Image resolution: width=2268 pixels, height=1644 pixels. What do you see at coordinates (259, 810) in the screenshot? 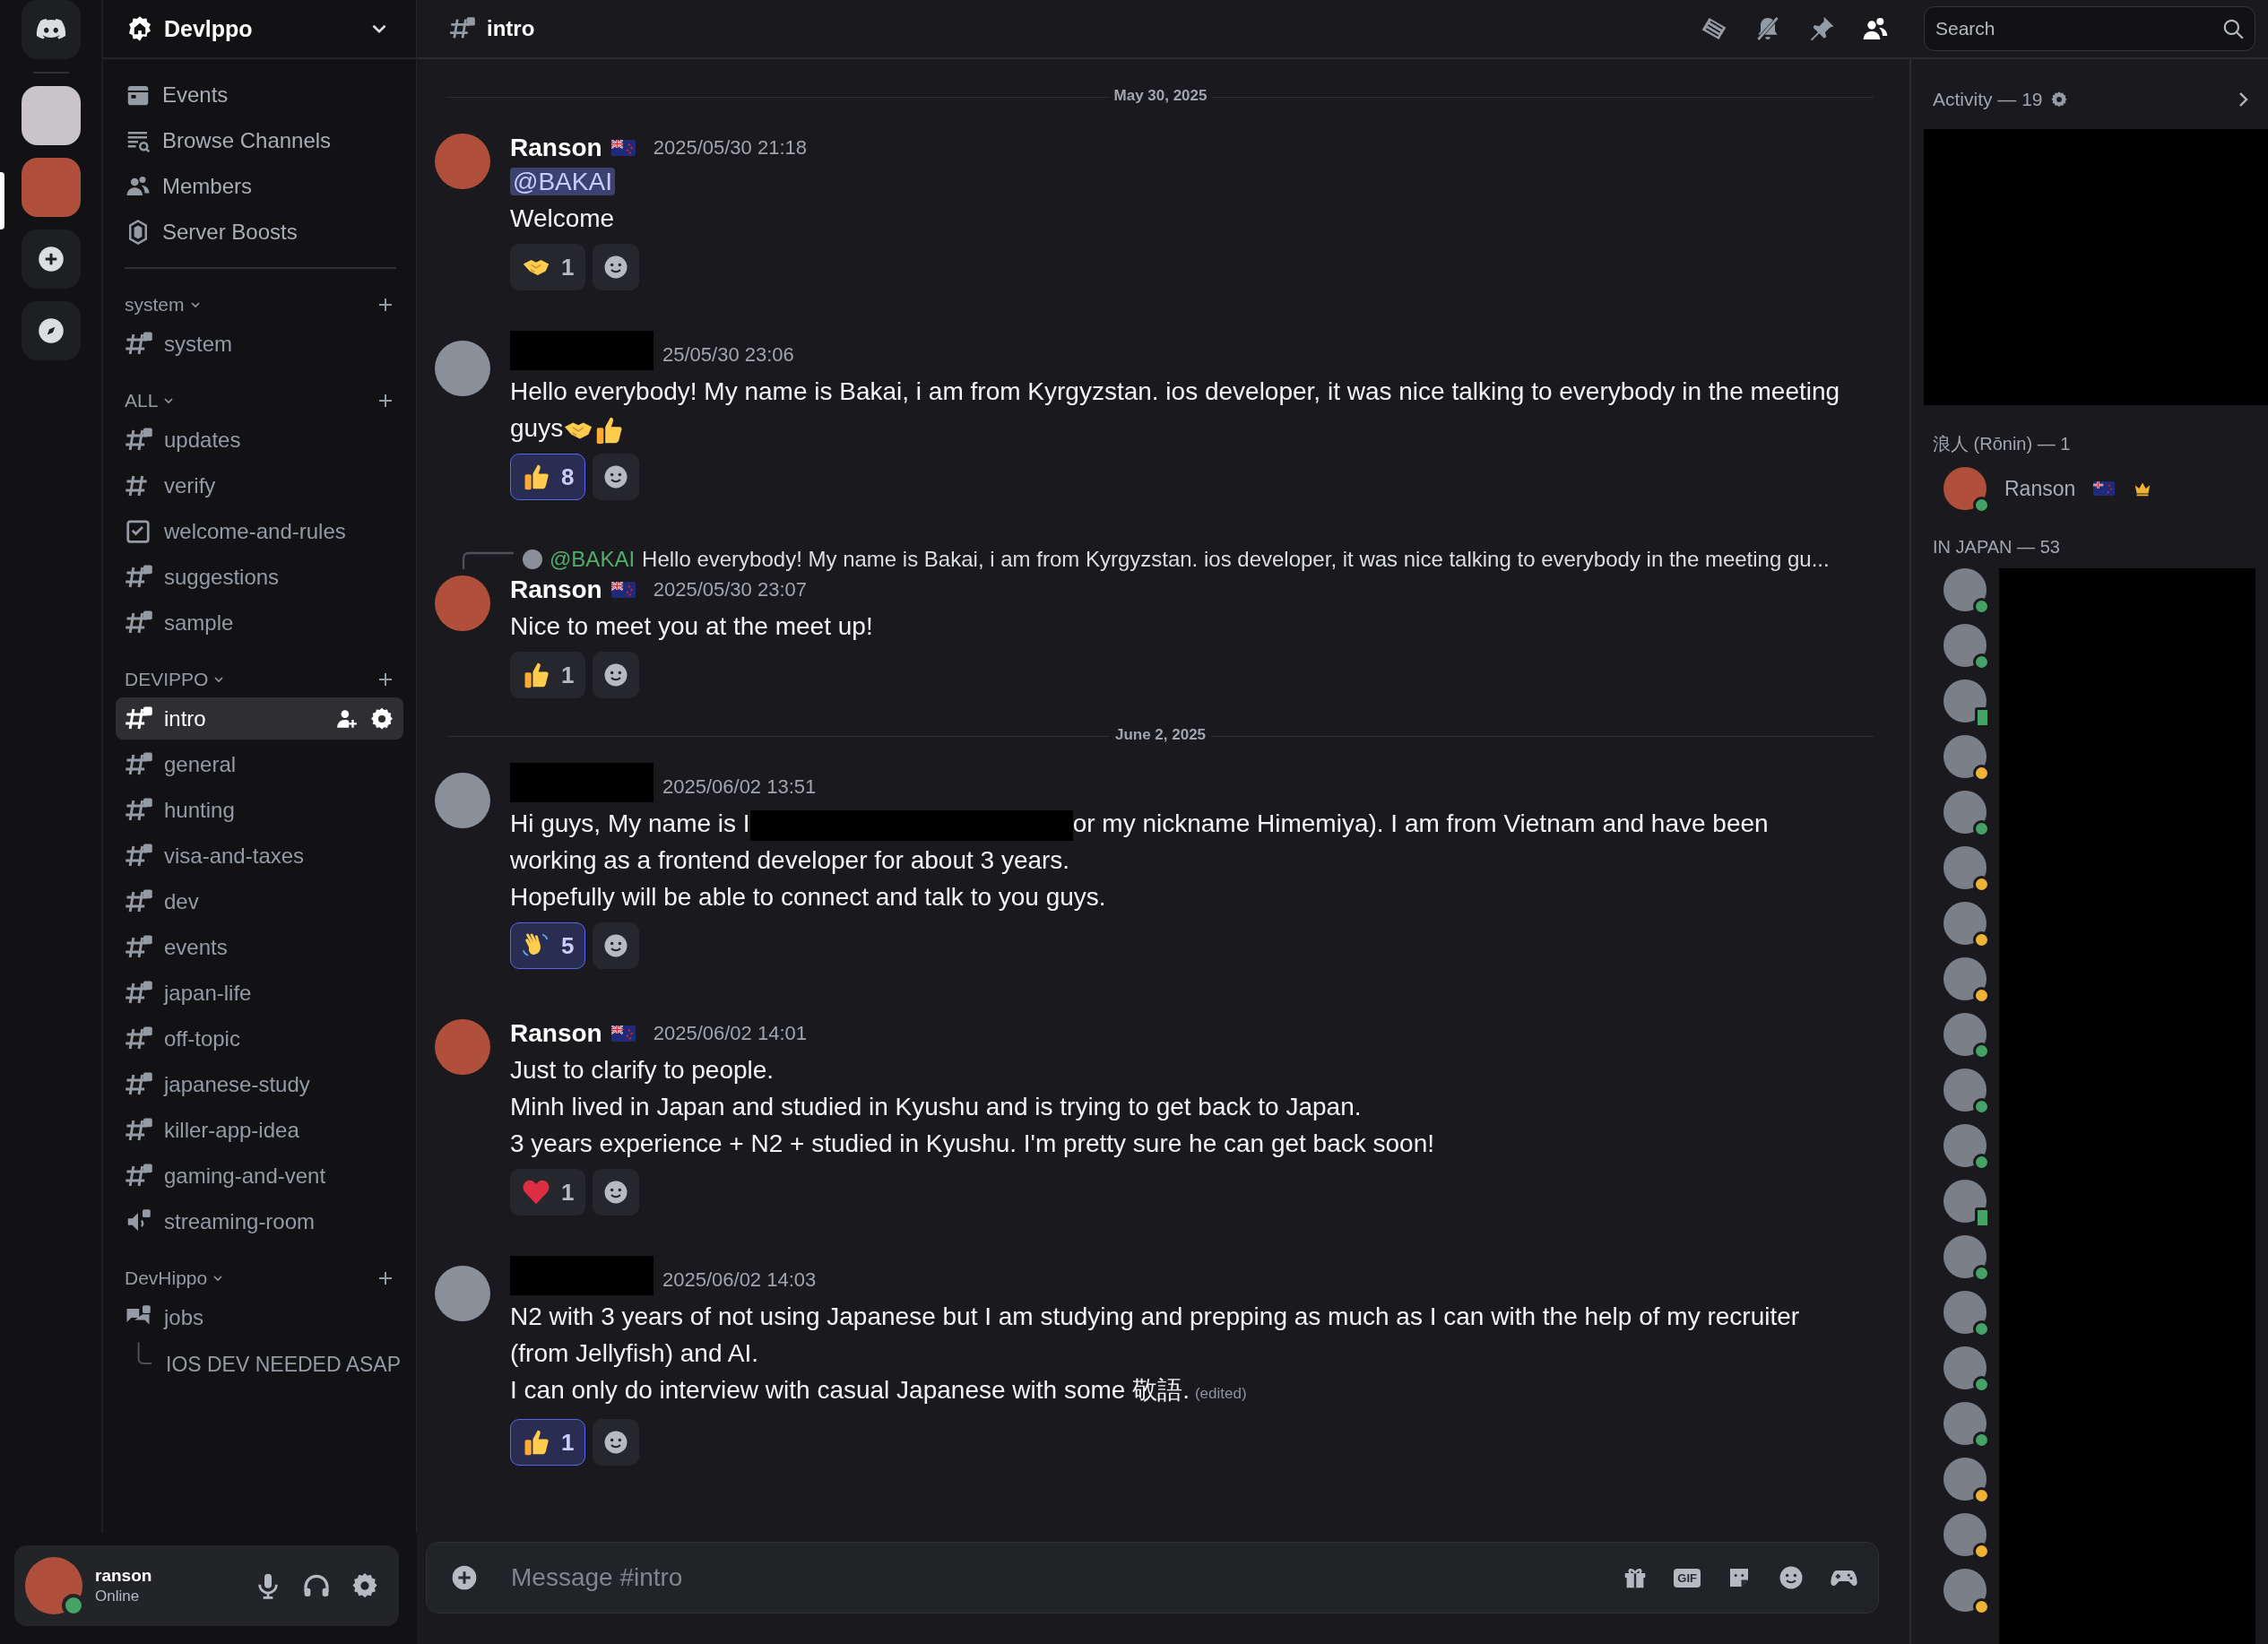
I see `channel-item: hunting` at bounding box center [259, 810].